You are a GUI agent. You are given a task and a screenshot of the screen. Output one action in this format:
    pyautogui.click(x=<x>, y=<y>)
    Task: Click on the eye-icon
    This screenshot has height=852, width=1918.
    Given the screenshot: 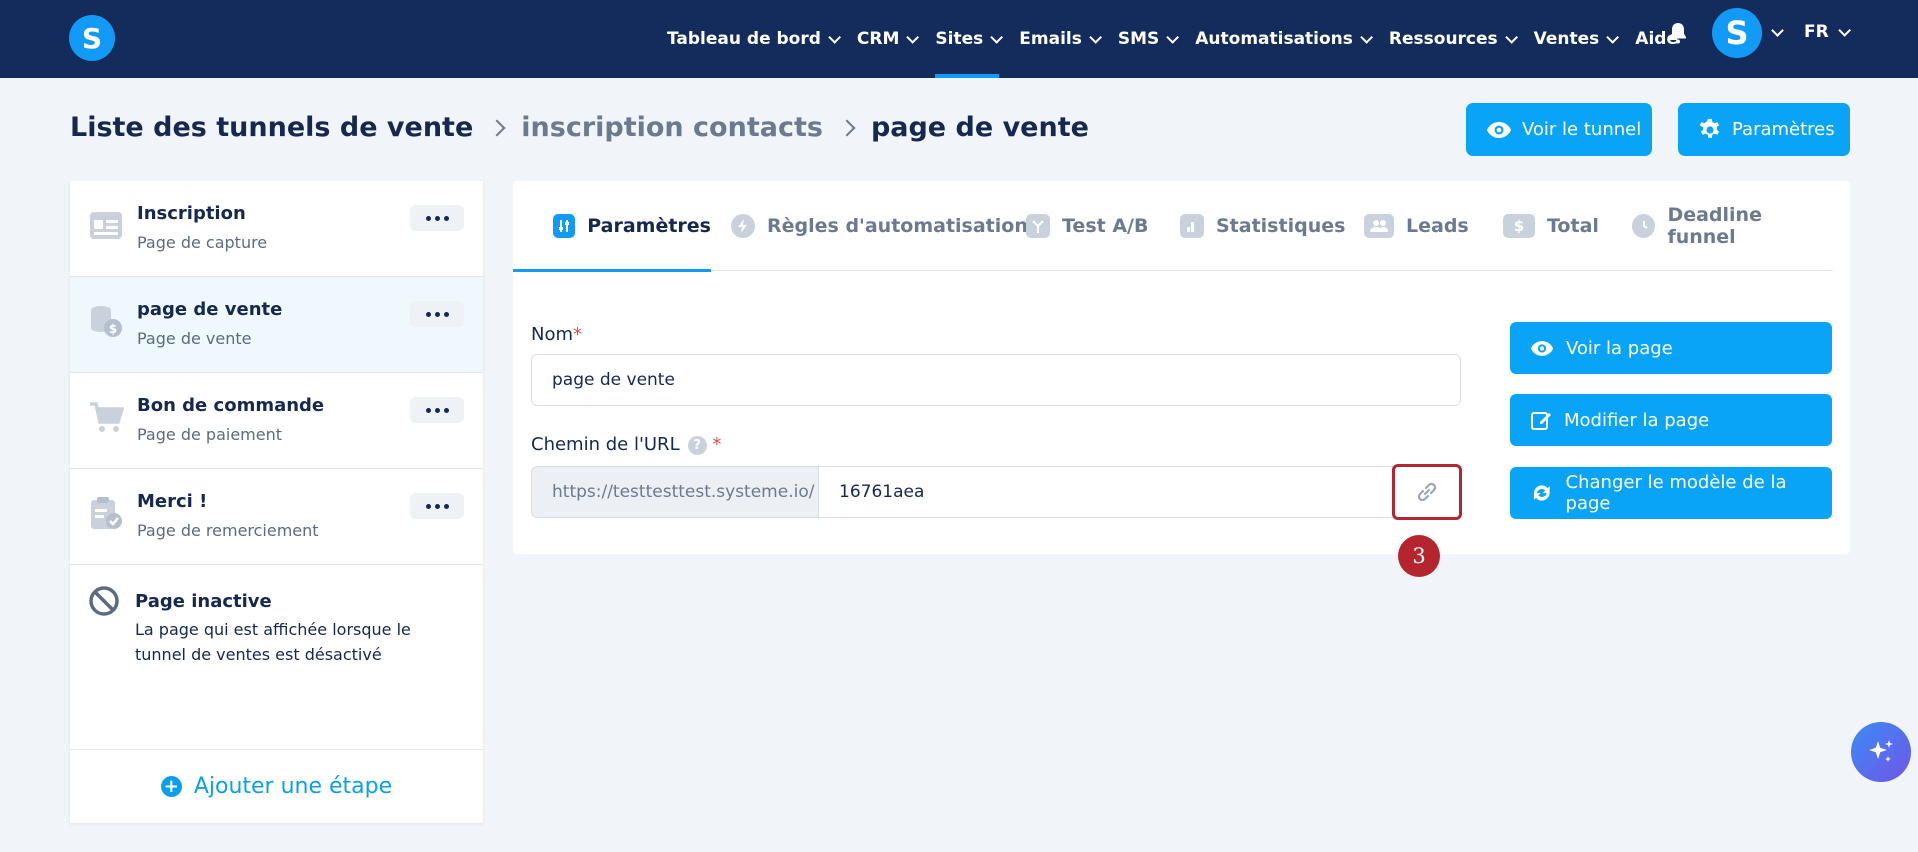 What is the action you would take?
    pyautogui.click(x=1499, y=129)
    